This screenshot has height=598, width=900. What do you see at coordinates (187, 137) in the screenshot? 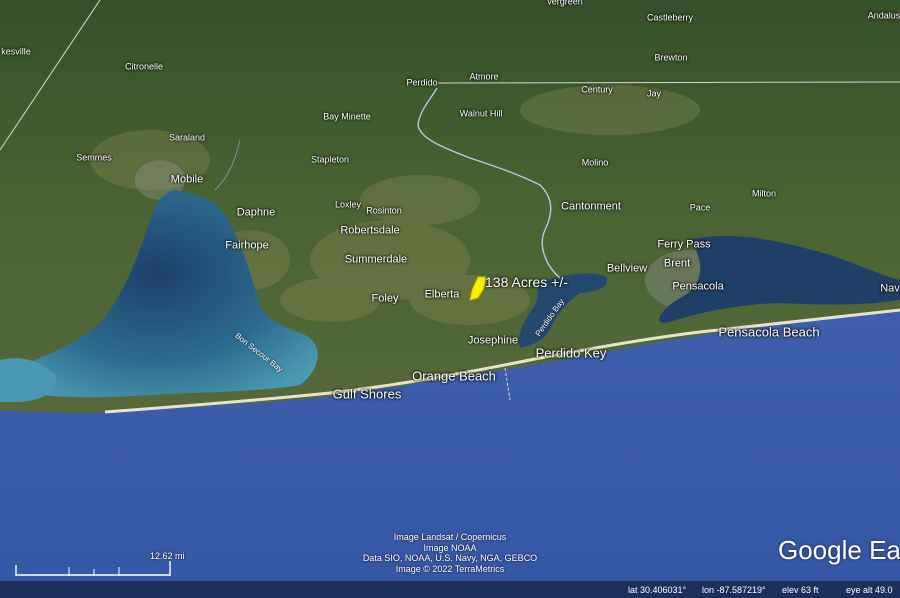
I see `place-saraland: Saraland` at bounding box center [187, 137].